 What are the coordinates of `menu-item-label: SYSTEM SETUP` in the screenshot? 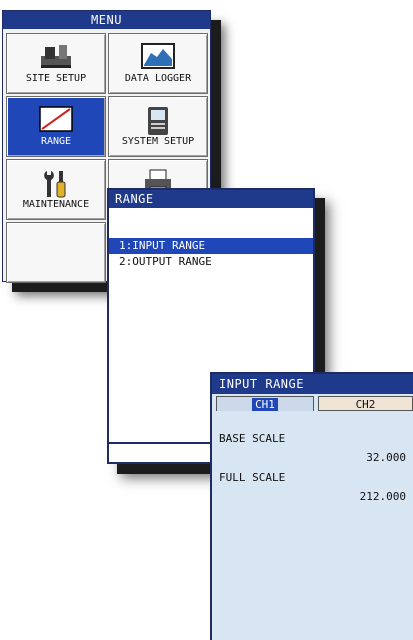 It's located at (158, 141).